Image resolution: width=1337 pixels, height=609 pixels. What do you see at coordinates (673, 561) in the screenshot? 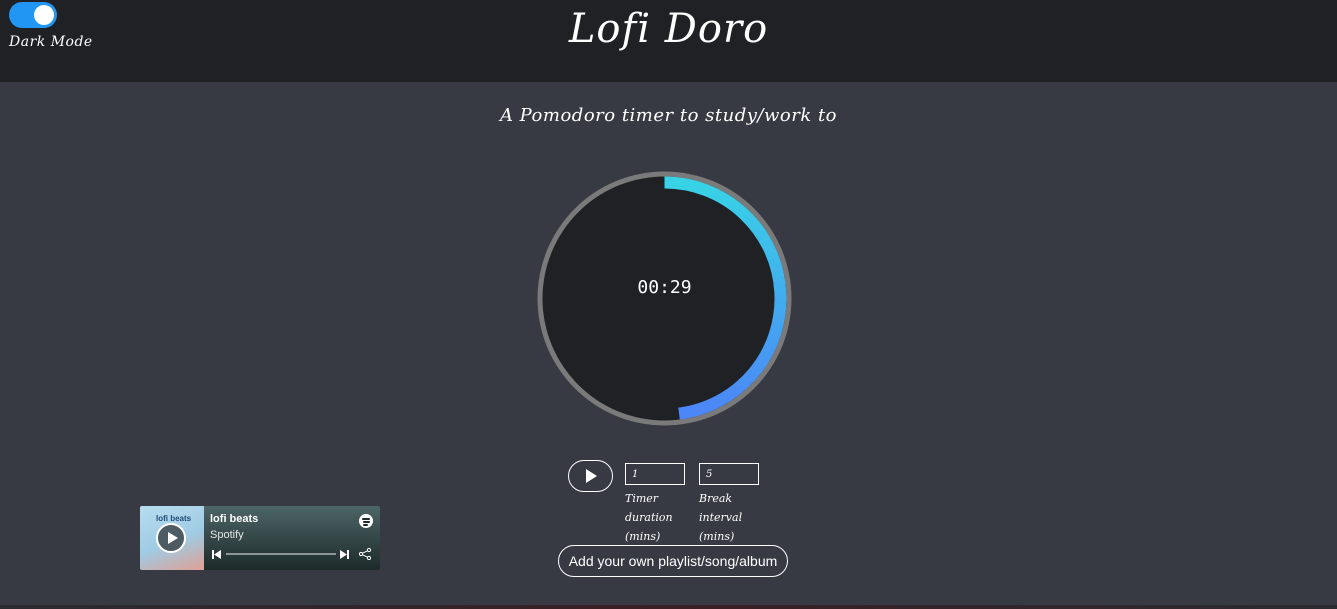
I see `add-playlist-button: Add your own playlist/song/album` at bounding box center [673, 561].